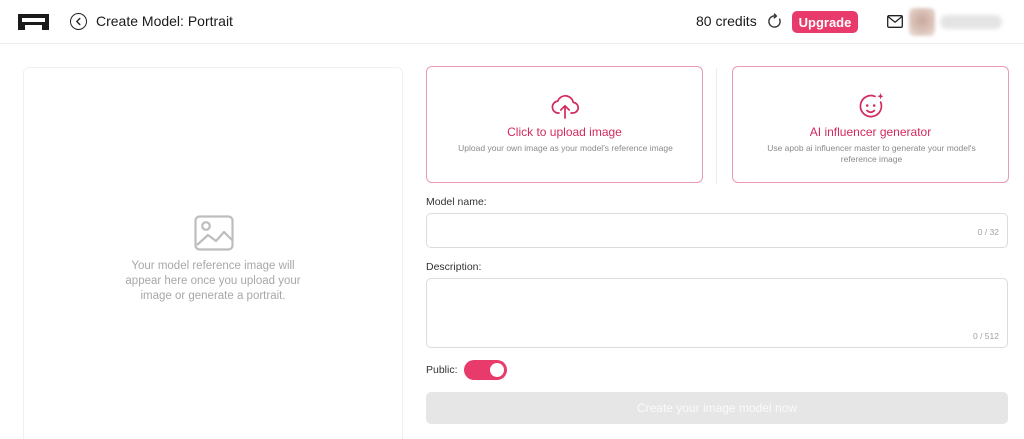 The height and width of the screenshot is (439, 1024). I want to click on description-input, so click(717, 313).